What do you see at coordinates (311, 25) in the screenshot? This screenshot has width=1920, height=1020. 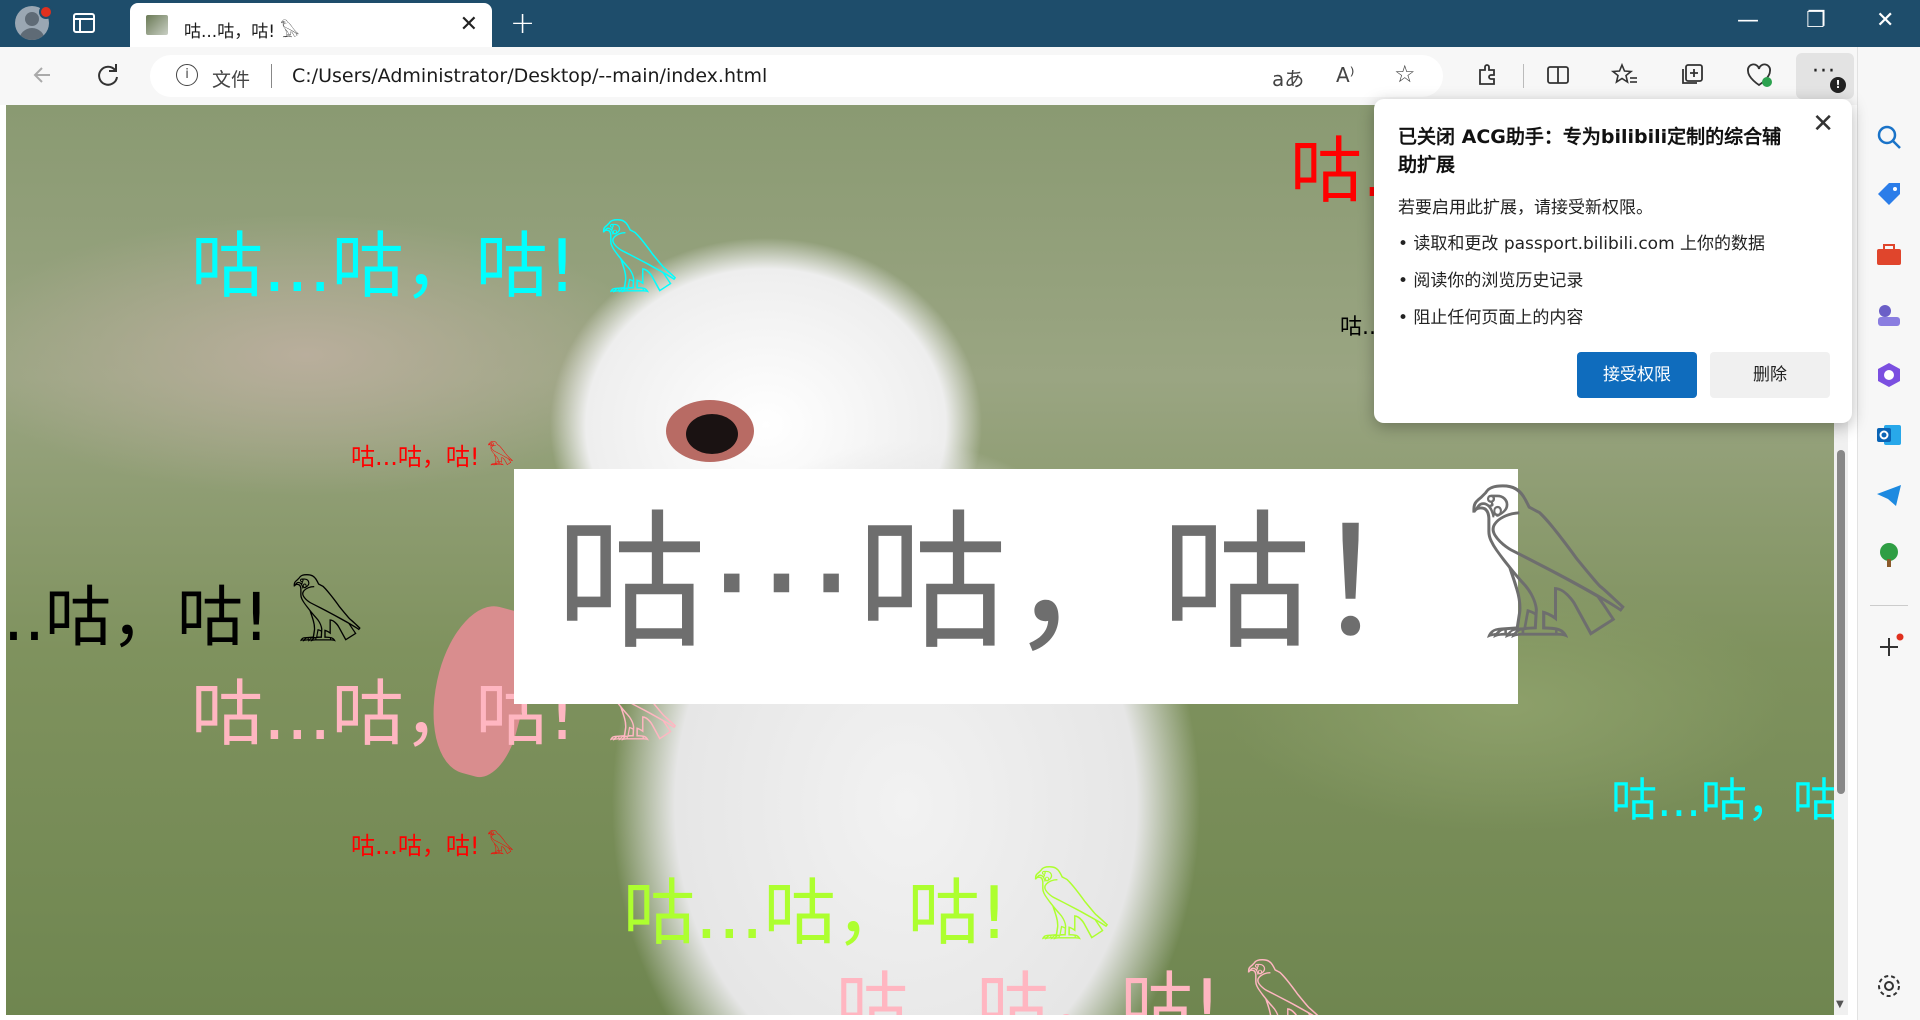 I see `active-tab: 咕...咕，咕! 𓅃 ✕` at bounding box center [311, 25].